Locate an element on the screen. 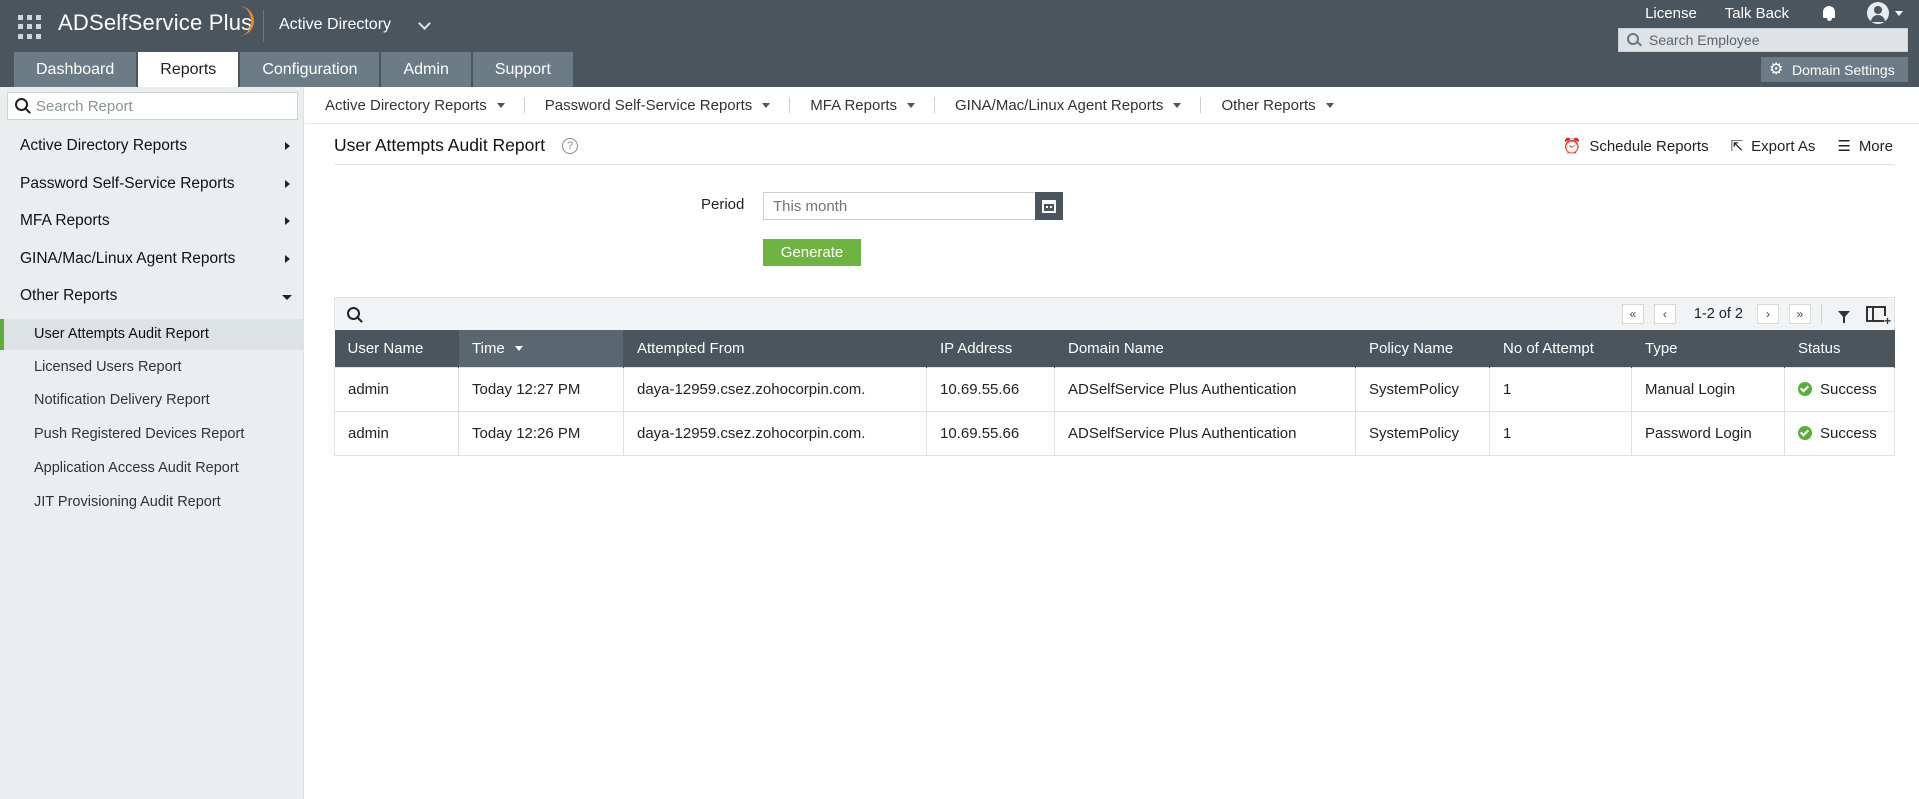 Image resolution: width=1919 pixels, height=799 pixels. chevron-down-icon is located at coordinates (424, 23).